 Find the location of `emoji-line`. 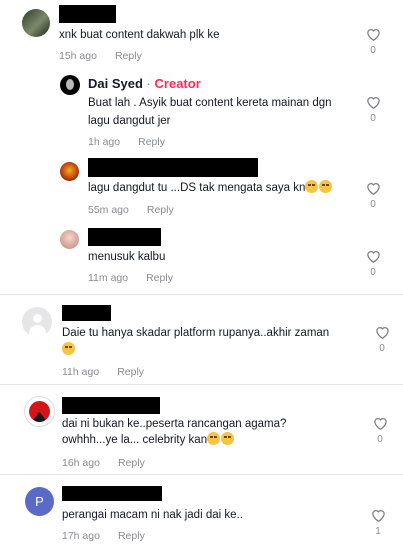

emoji-line is located at coordinates (69, 350).